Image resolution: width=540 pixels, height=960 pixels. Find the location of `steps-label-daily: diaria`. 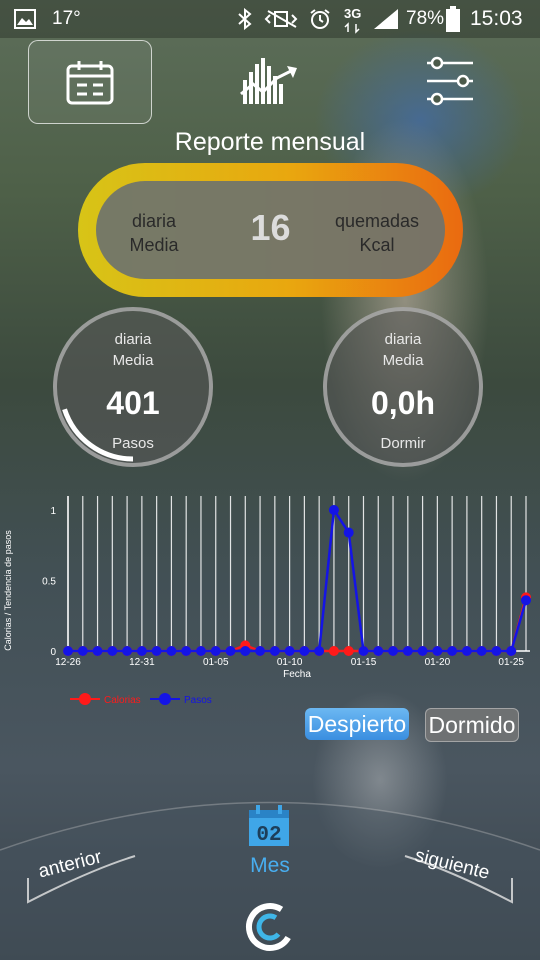

steps-label-daily: diaria is located at coordinates (133, 339).